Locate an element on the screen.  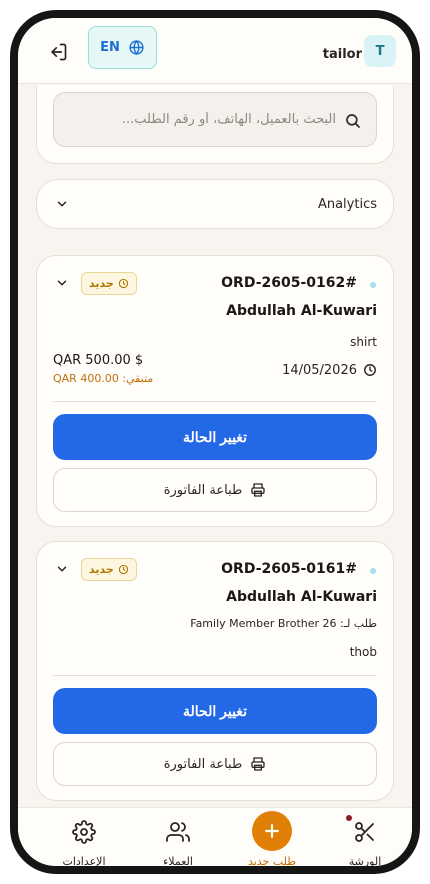
order-date: 14/05/2026 is located at coordinates (329, 370).